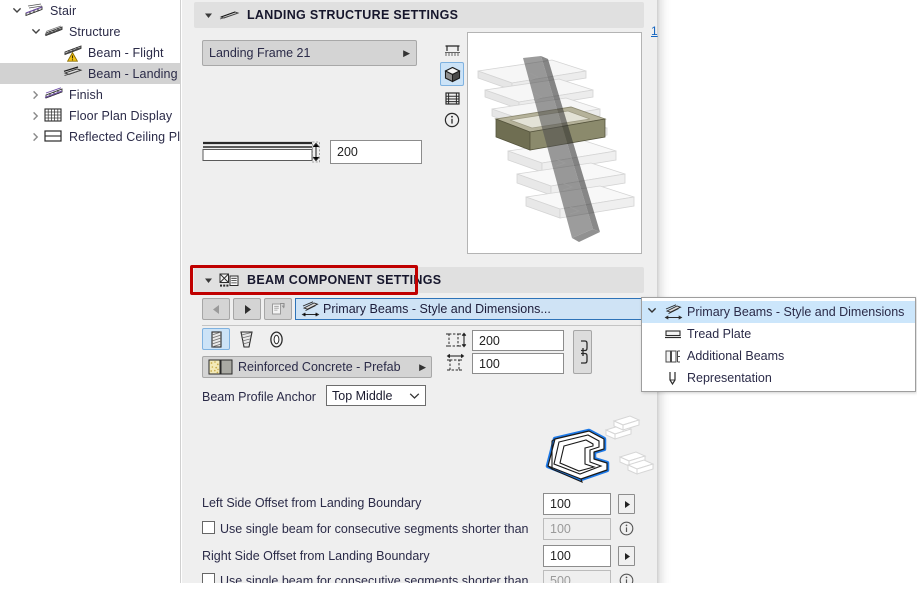 Image resolution: width=917 pixels, height=589 pixels. I want to click on chain-link-icon, so click(582, 352).